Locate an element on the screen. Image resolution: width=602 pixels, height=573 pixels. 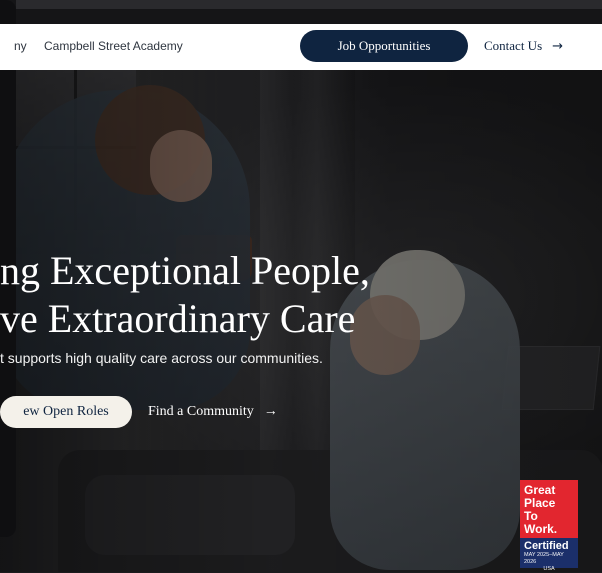
job-opportunities-button: Job Opportunities is located at coordinates (384, 46).